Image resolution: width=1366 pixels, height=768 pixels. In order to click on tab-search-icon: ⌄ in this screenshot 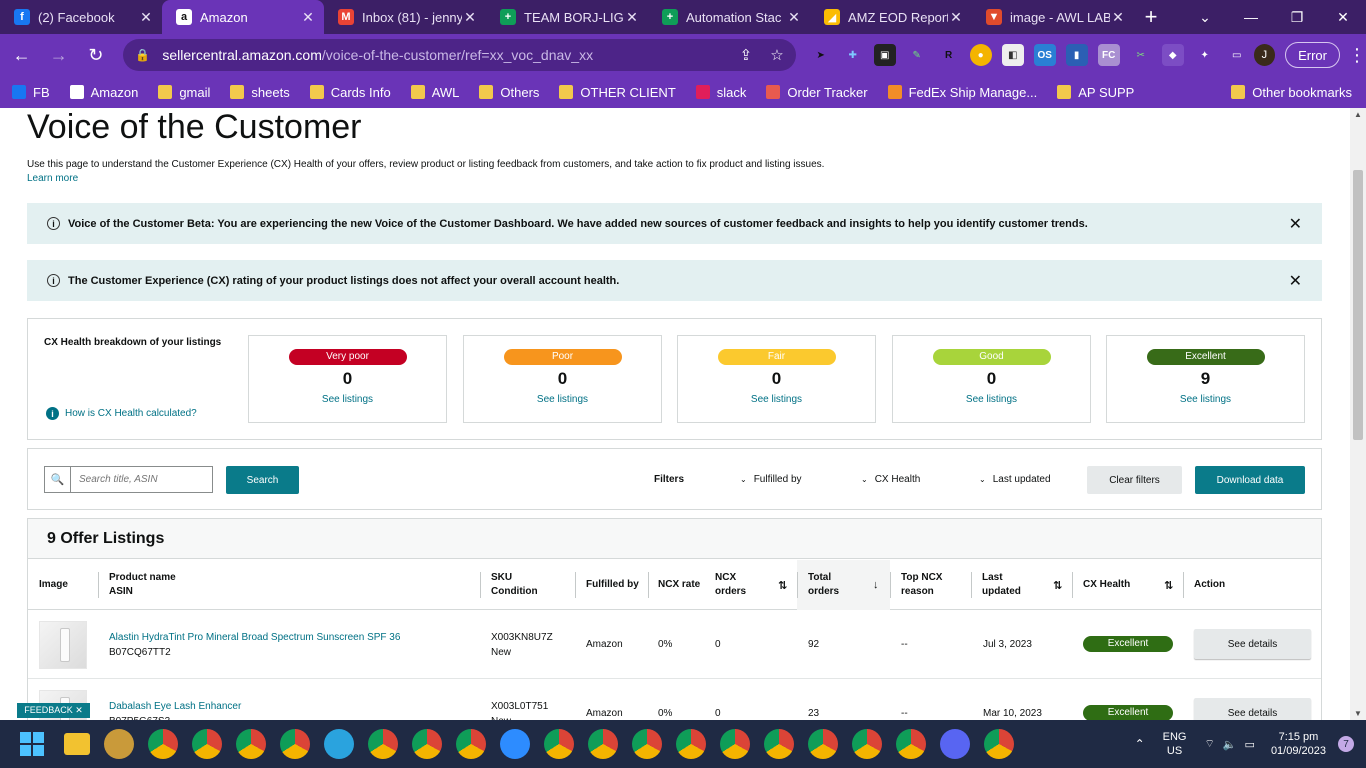, I will do `click(1205, 17)`.